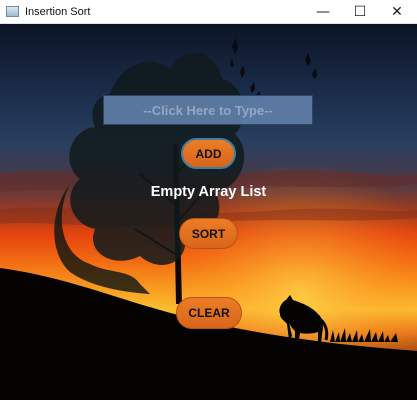 The image size is (417, 400). Describe the element at coordinates (12, 11) in the screenshot. I see `app-icon` at that location.